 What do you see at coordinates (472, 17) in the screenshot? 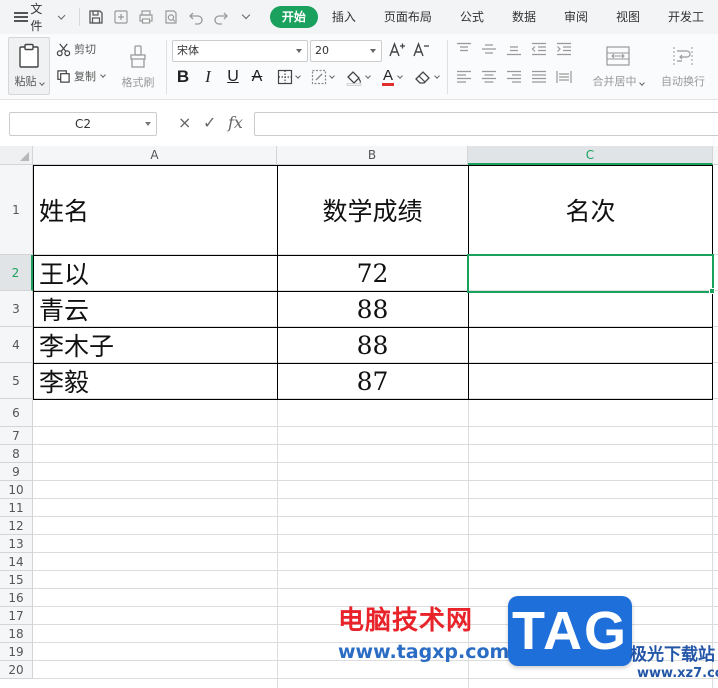
I see `tab-formulas: 公式` at bounding box center [472, 17].